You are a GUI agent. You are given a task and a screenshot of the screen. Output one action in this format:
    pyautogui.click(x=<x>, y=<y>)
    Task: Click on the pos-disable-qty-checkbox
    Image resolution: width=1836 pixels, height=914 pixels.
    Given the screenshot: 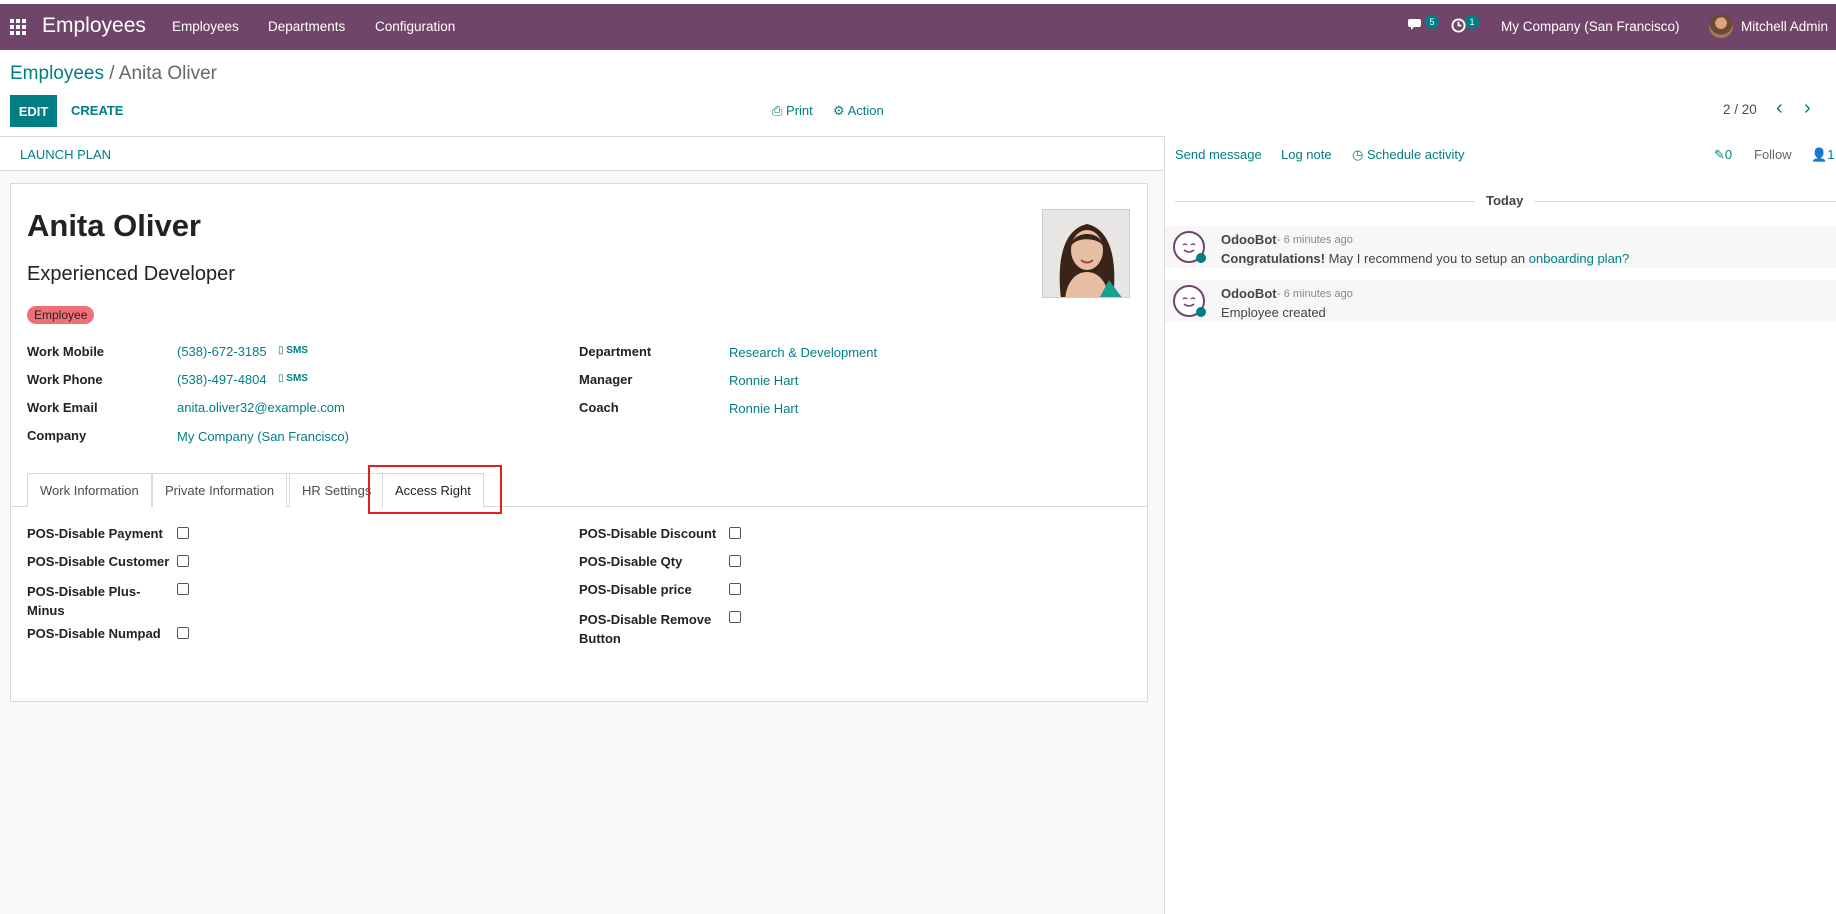 What is the action you would take?
    pyautogui.click(x=735, y=561)
    